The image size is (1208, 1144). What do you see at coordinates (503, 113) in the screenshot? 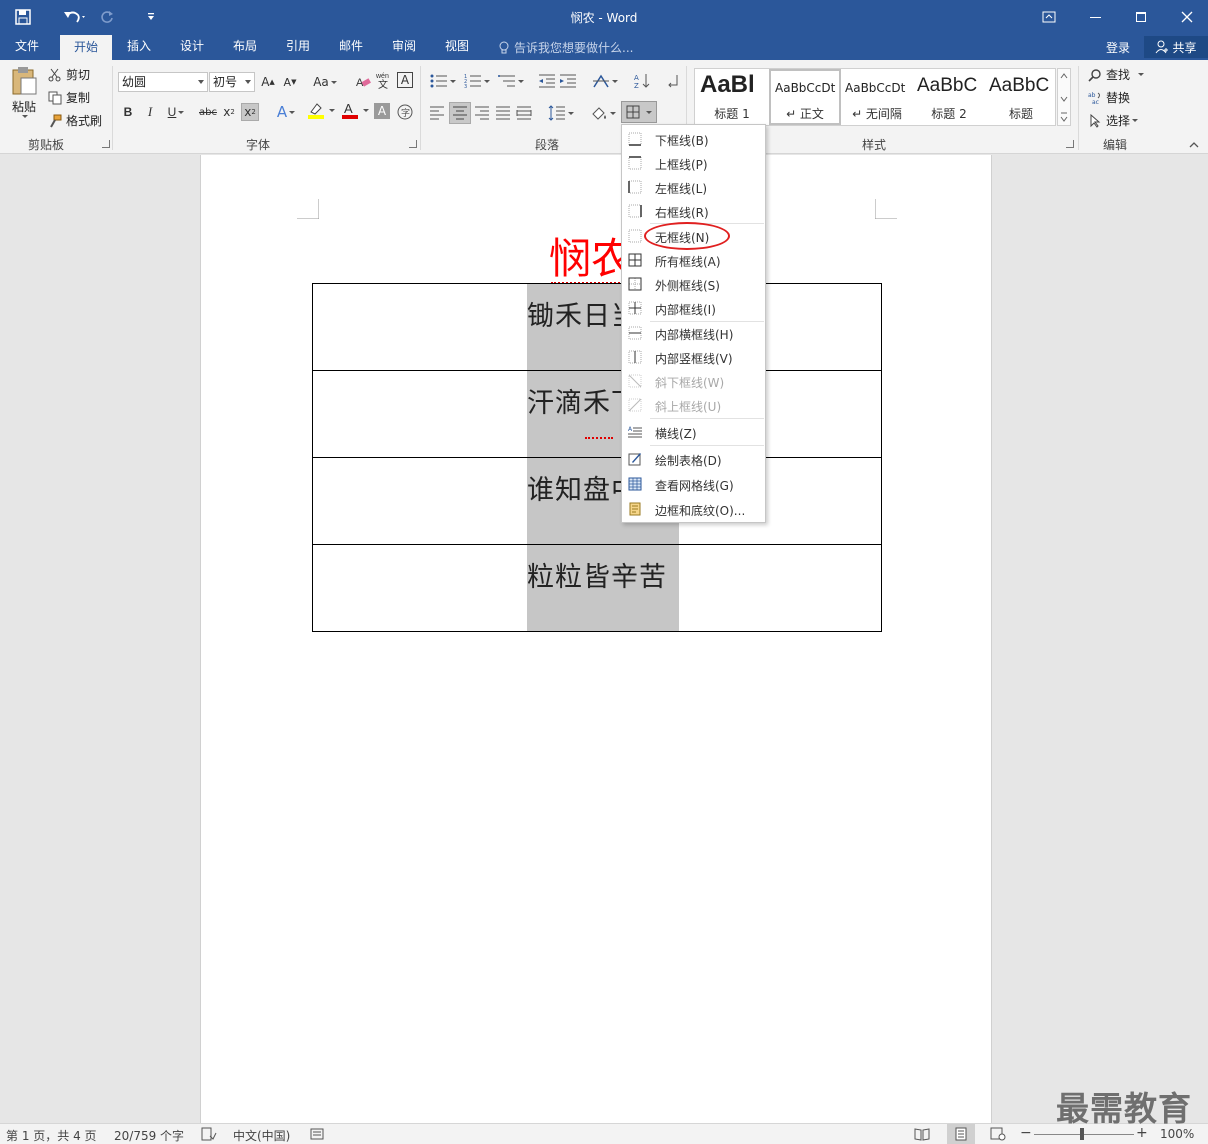
I see `justify-icon` at bounding box center [503, 113].